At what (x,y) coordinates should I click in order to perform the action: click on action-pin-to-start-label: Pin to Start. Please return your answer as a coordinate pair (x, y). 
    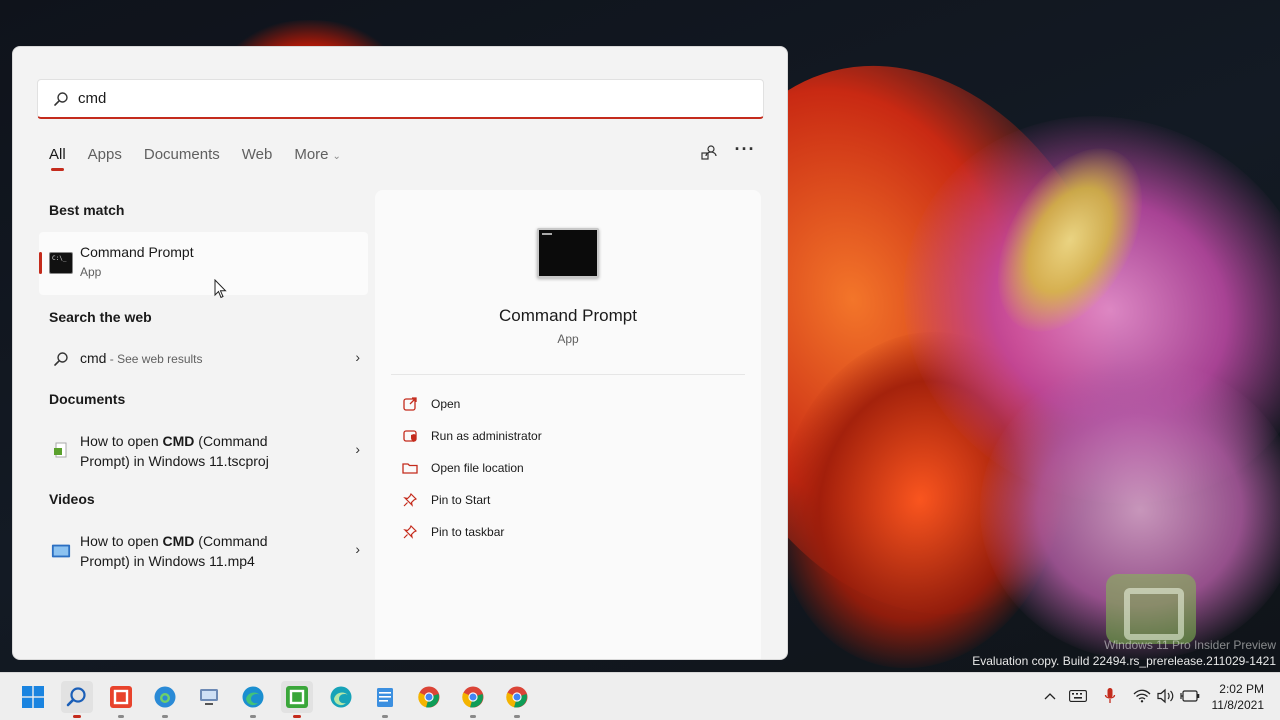
    Looking at the image, I should click on (461, 500).